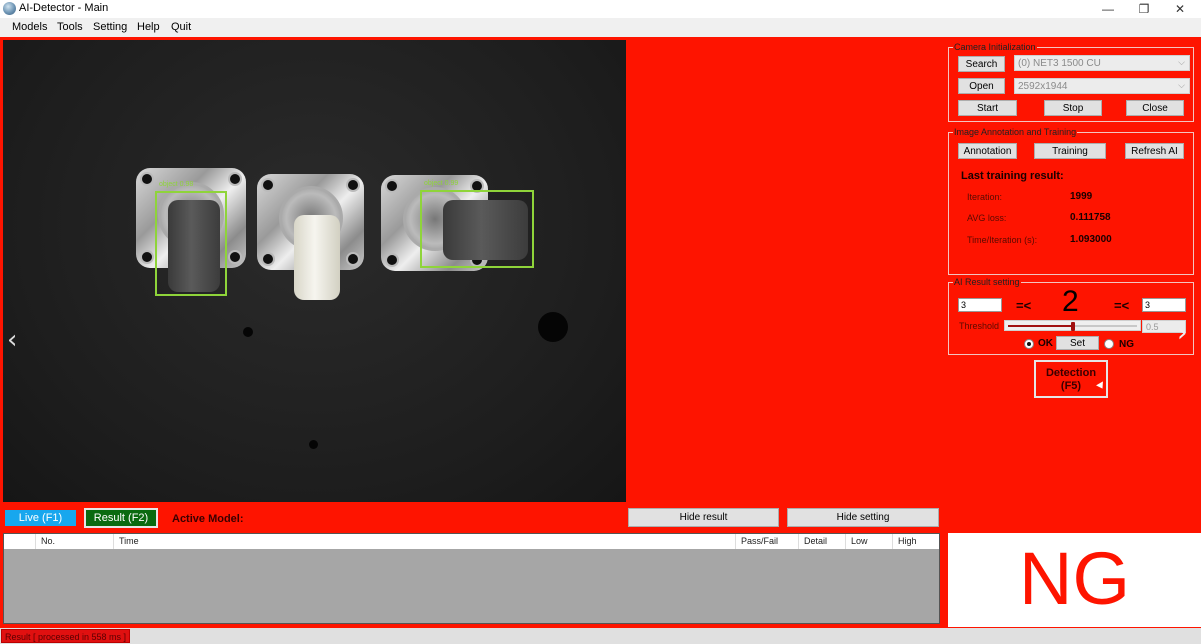 This screenshot has width=1201, height=644. What do you see at coordinates (1040, 326) in the screenshot?
I see `slider-fill` at bounding box center [1040, 326].